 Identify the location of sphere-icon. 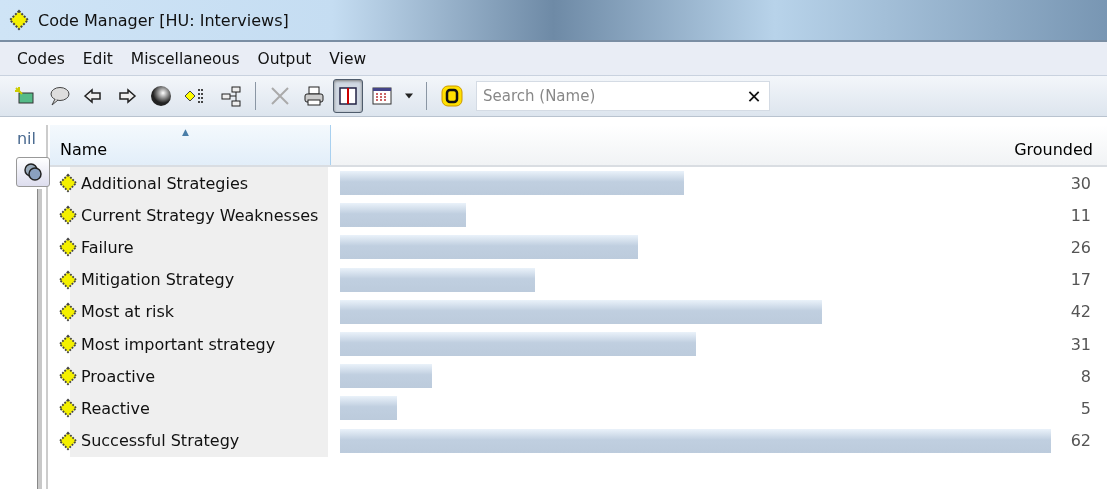
(161, 96).